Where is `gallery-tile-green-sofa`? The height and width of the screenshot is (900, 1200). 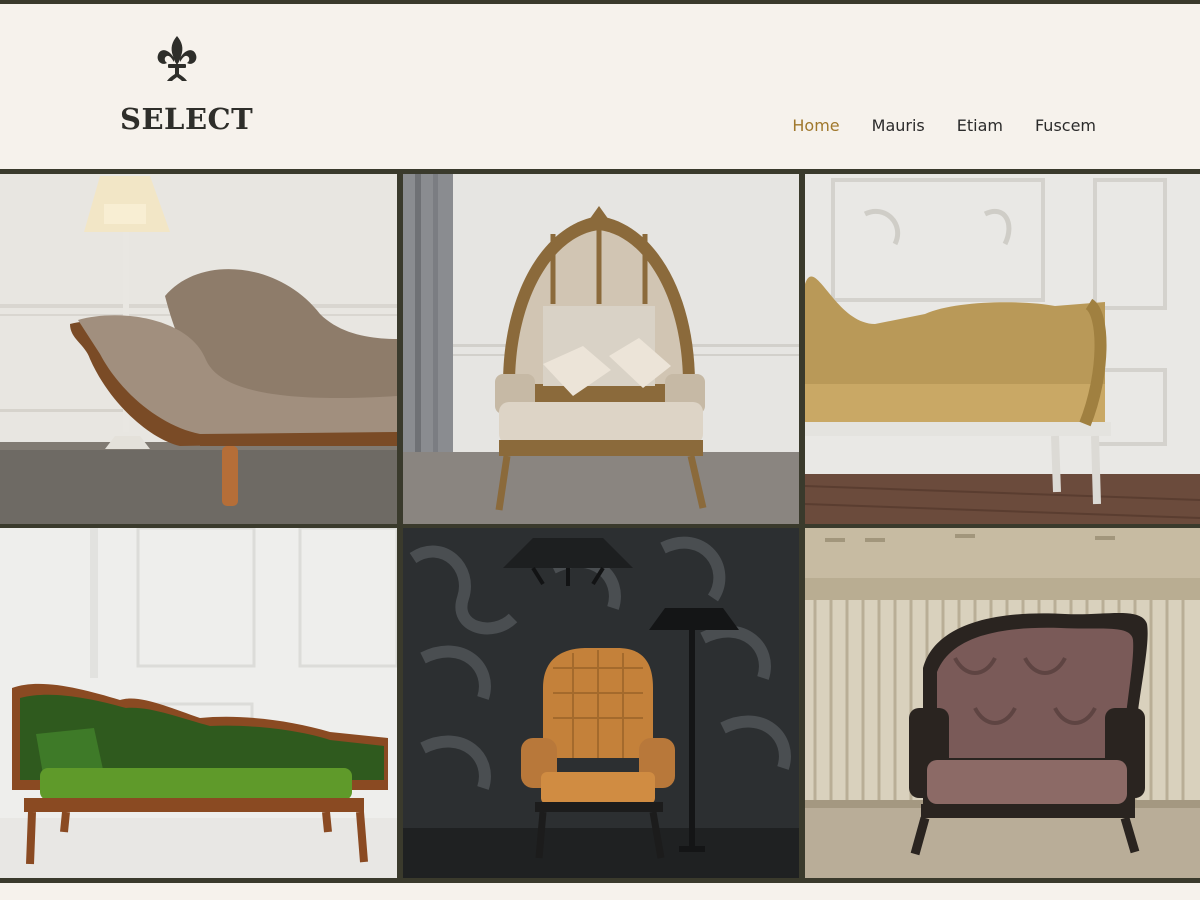 gallery-tile-green-sofa is located at coordinates (198, 703).